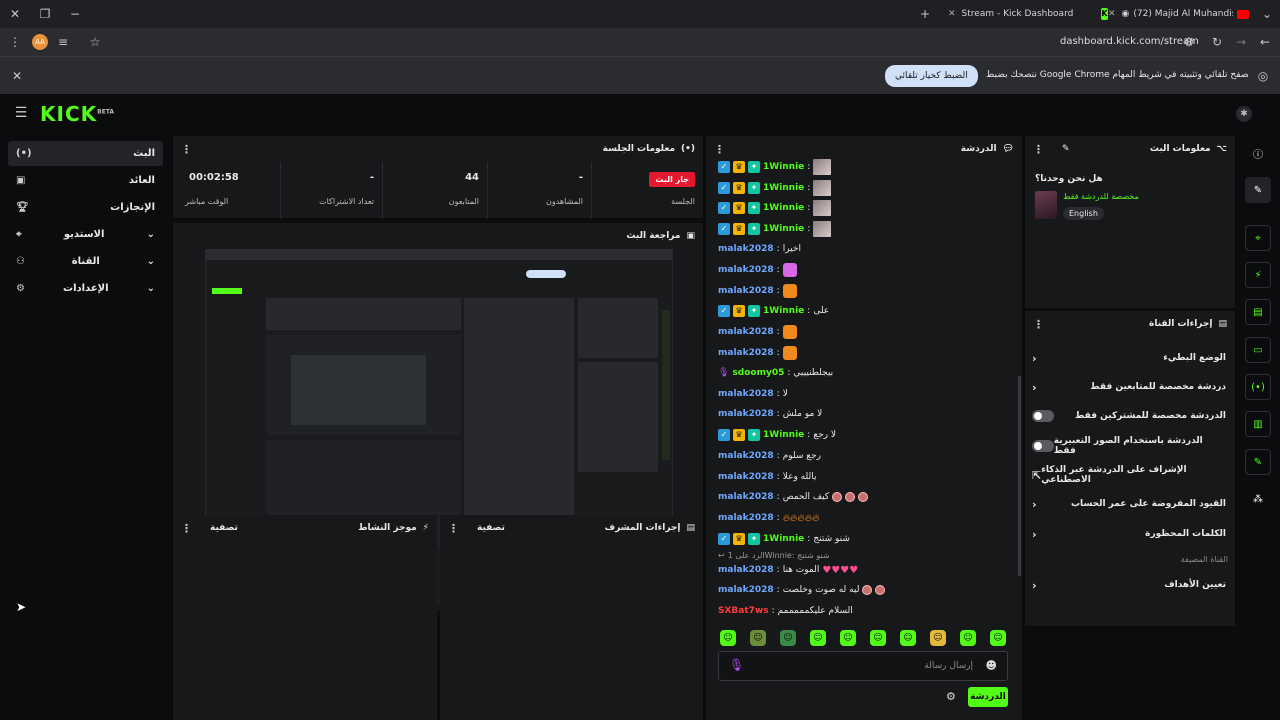  What do you see at coordinates (1129, 534) in the screenshot?
I see `banned-words-row: › الكلمات المحظورة` at bounding box center [1129, 534].